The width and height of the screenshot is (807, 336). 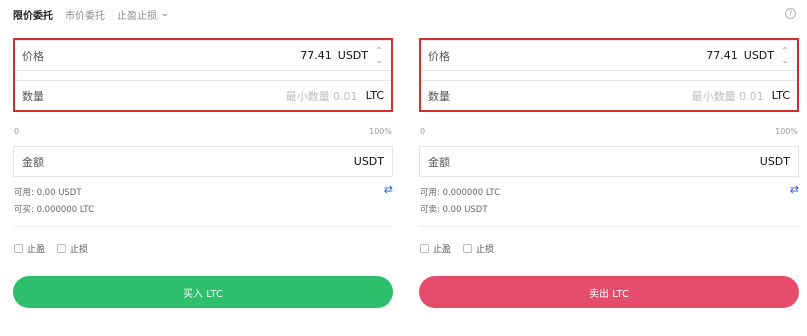 I want to click on buy-amount-field: 金额 USDT, so click(x=203, y=161).